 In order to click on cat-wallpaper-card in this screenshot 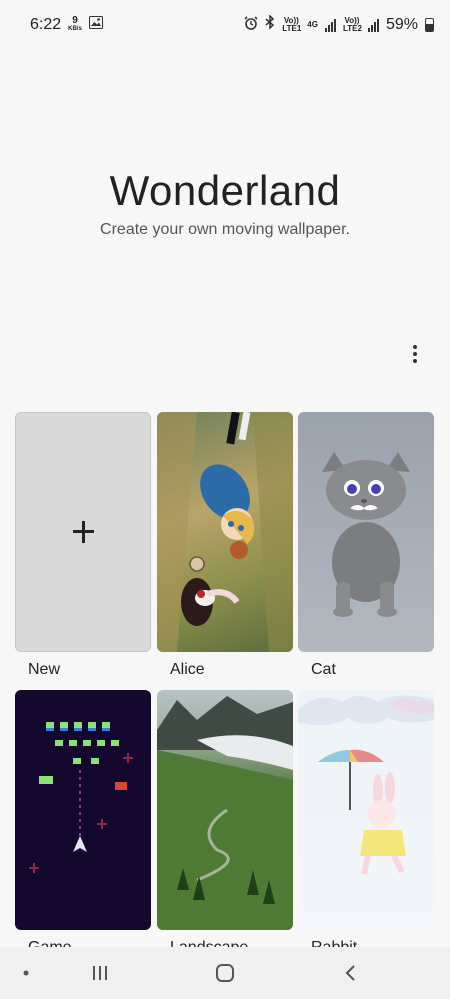, I will do `click(366, 532)`.